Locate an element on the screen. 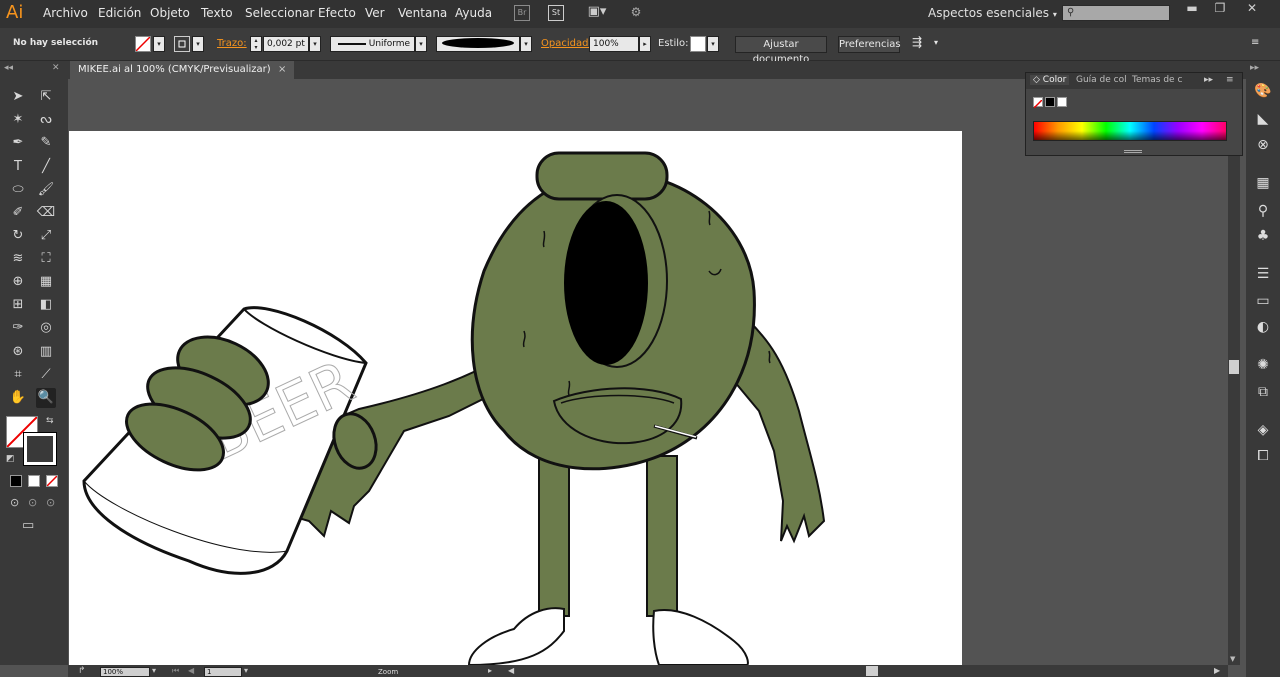  status-menu-icon: ↱ is located at coordinates (82, 671).